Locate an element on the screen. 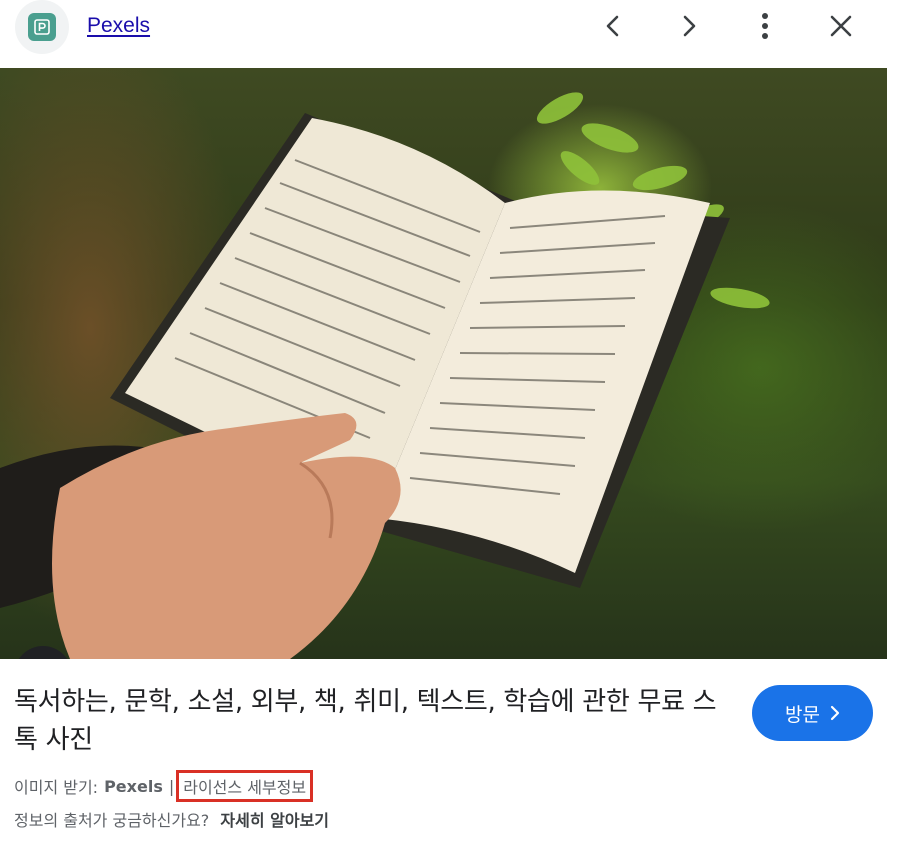  more-options-button is located at coordinates (765, 26).